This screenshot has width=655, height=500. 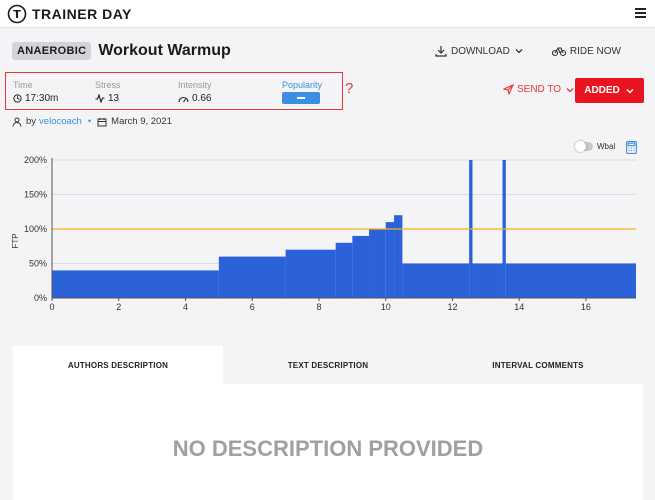 I want to click on stress-label: Stress, so click(x=108, y=85).